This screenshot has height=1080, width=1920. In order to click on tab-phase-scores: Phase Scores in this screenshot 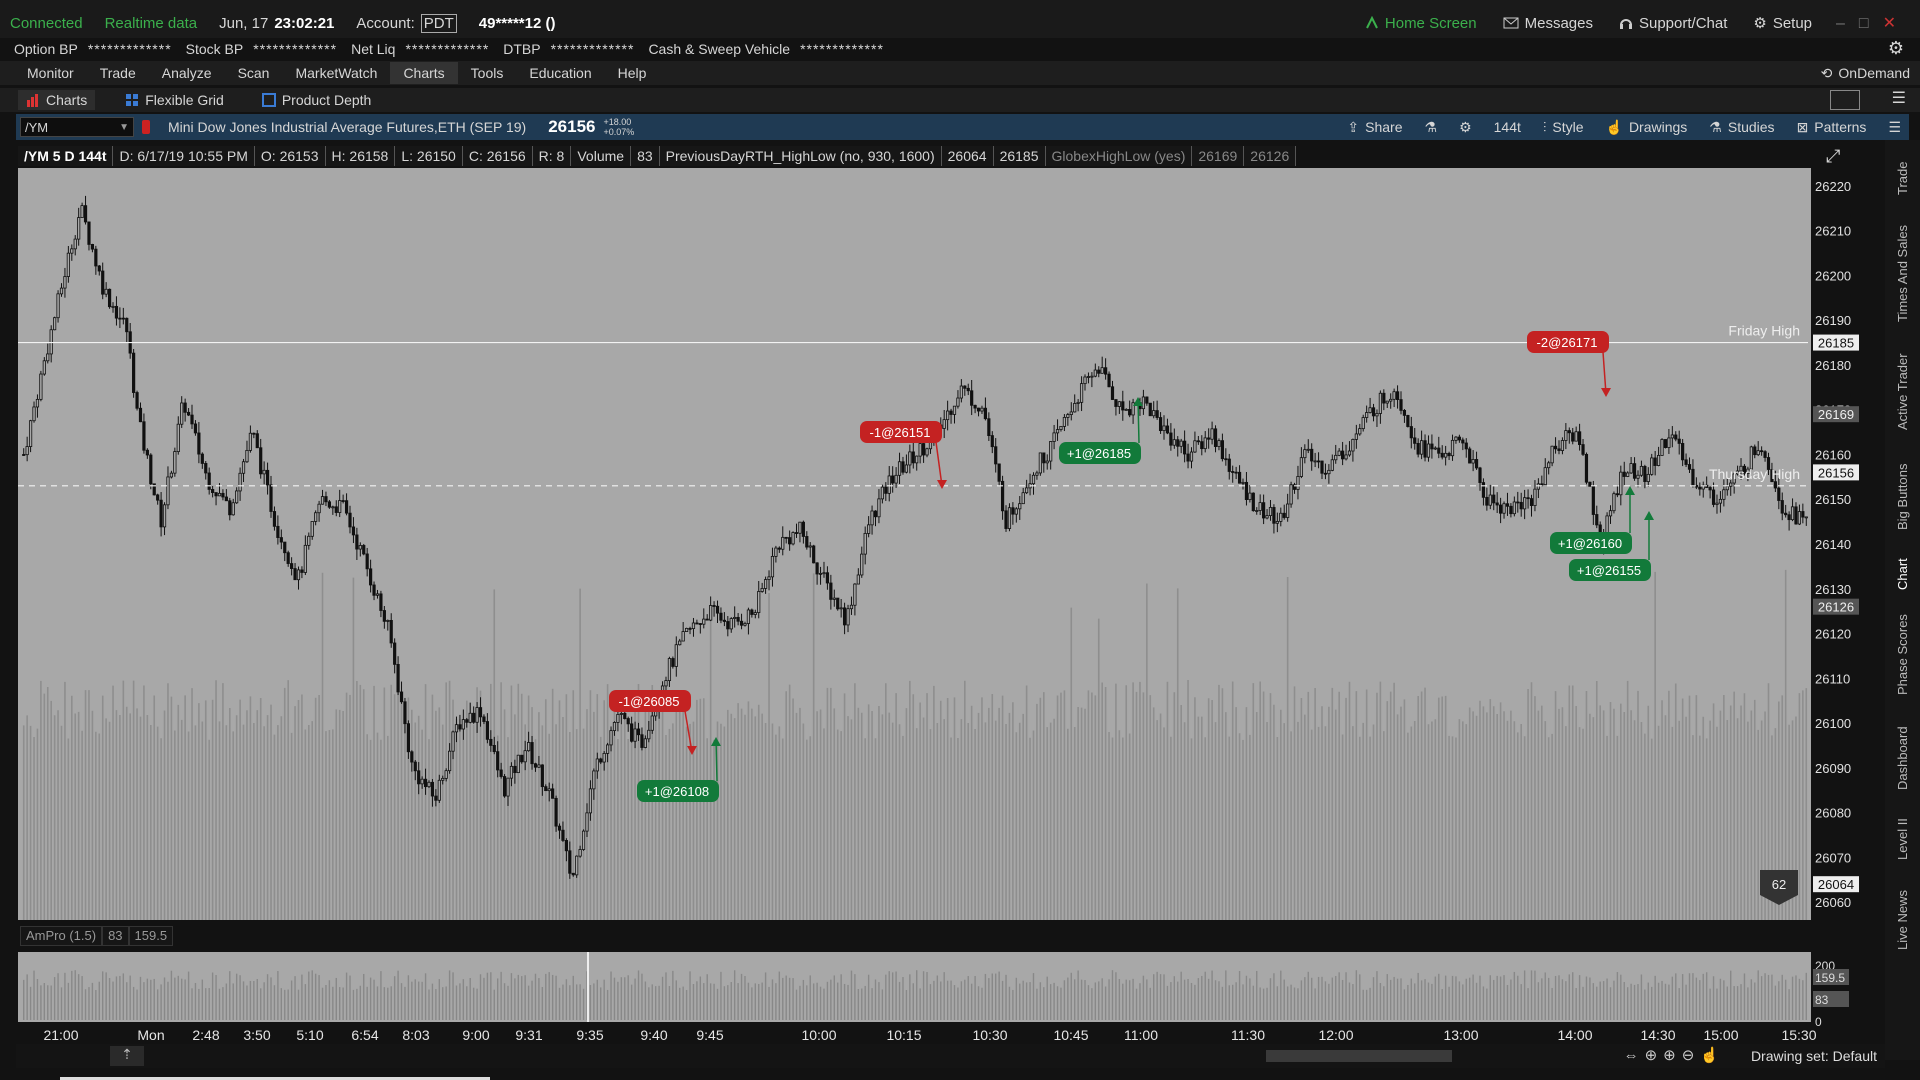, I will do `click(1902, 654)`.